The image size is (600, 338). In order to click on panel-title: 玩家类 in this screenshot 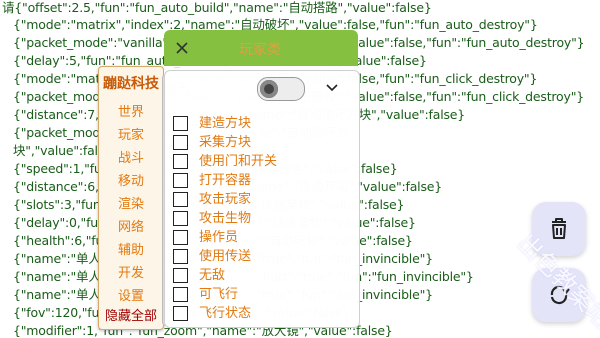, I will do `click(260, 50)`.